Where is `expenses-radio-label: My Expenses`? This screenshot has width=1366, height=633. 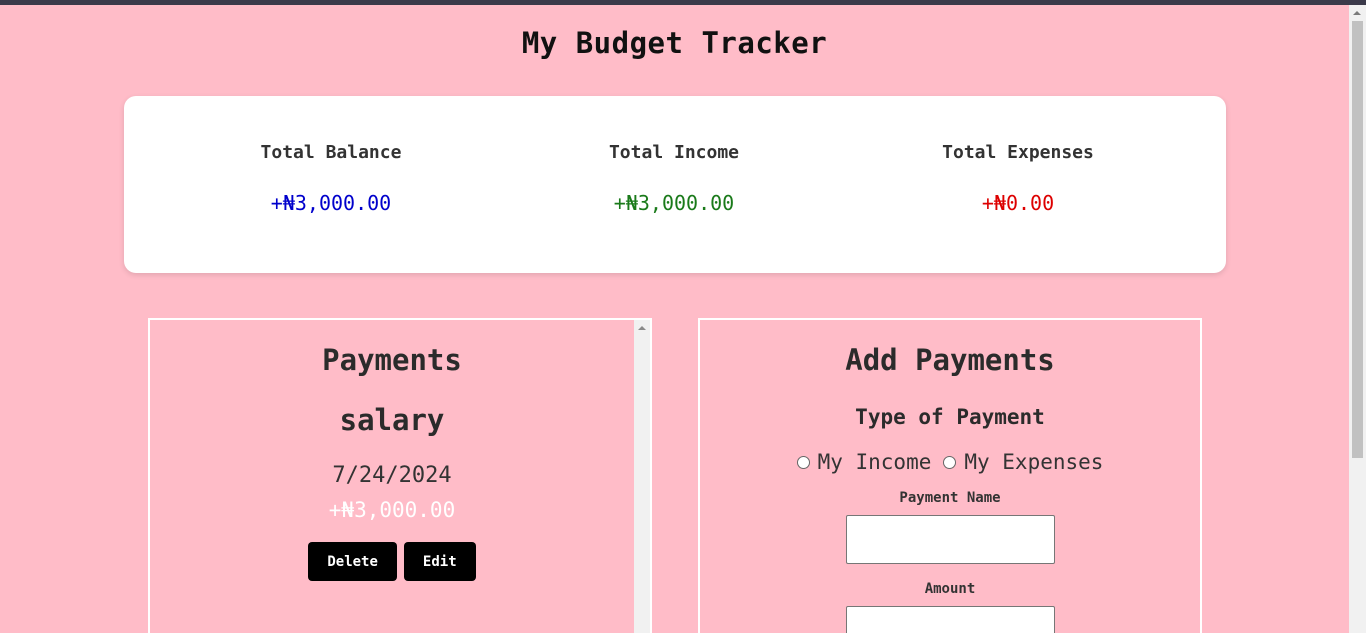
expenses-radio-label: My Expenses is located at coordinates (1034, 462).